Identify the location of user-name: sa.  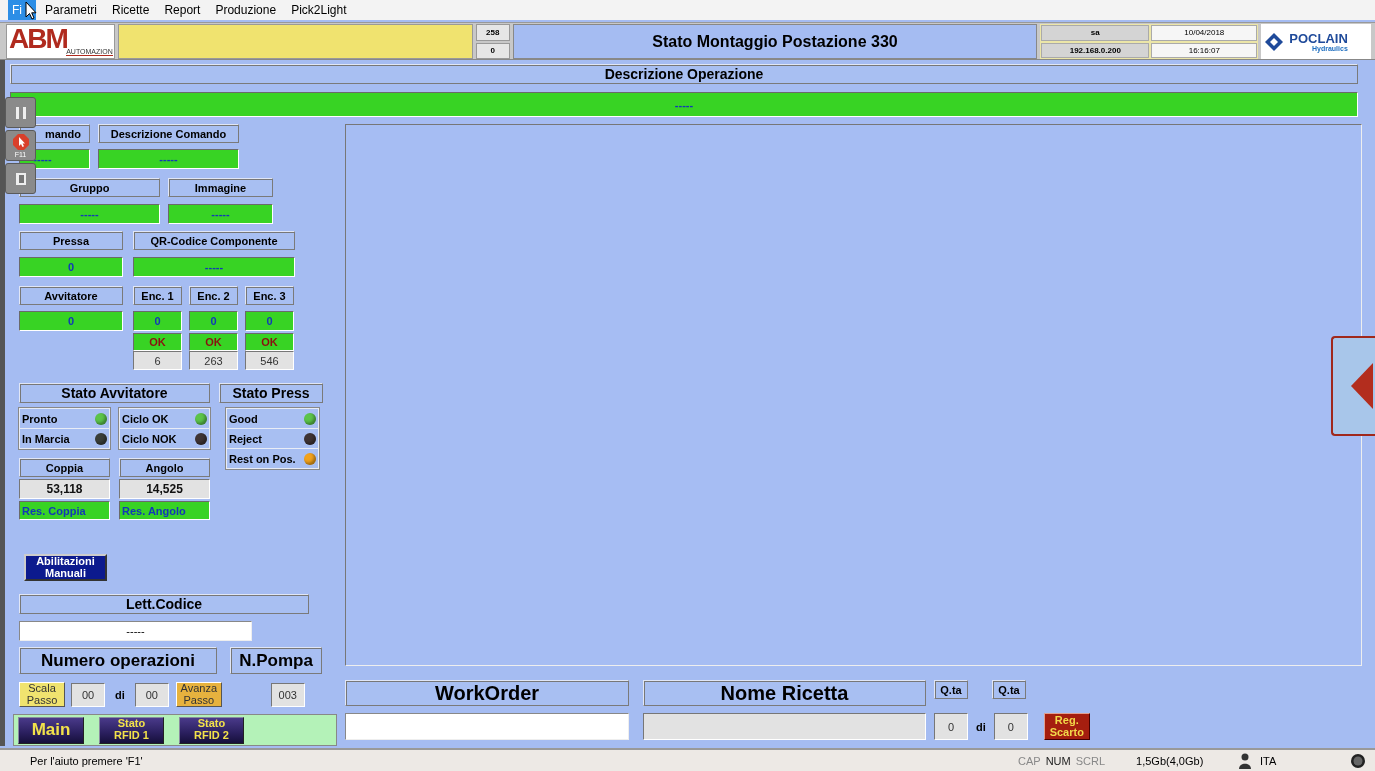
(1095, 33).